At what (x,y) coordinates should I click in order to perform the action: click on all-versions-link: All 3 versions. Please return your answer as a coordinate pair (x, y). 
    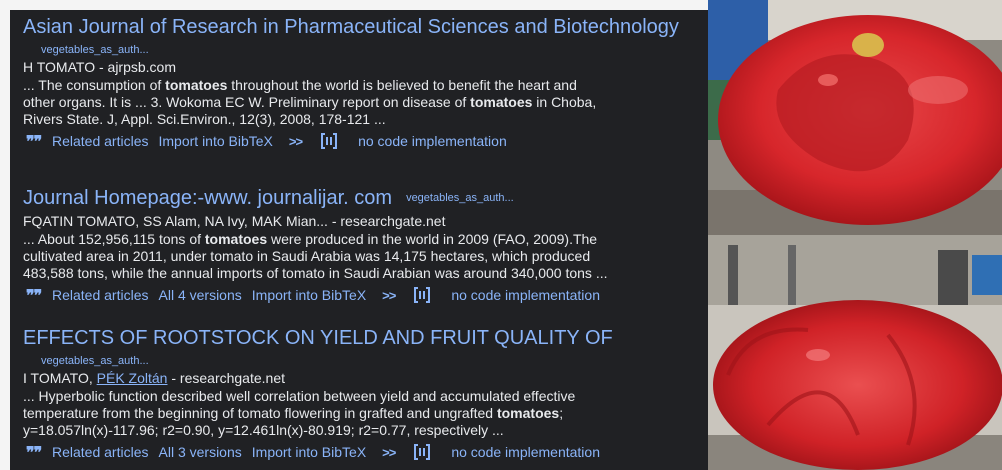
    Looking at the image, I should click on (200, 452).